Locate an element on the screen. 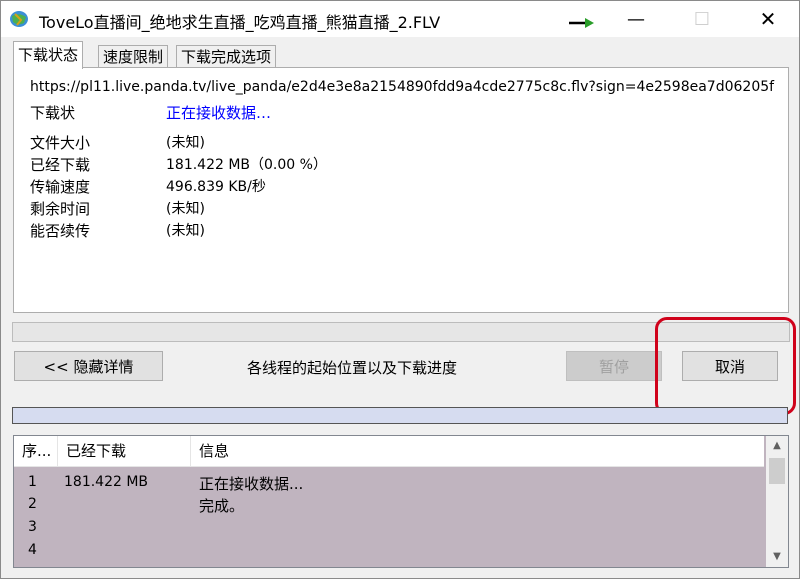 This screenshot has width=800, height=579. row-3-index: 3 is located at coordinates (32, 527).